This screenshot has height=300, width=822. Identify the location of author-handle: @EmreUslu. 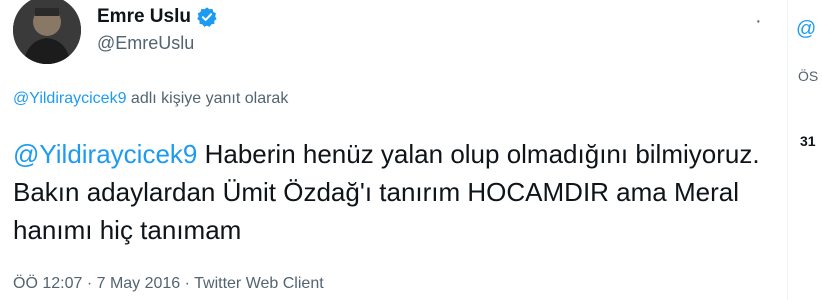
(145, 43).